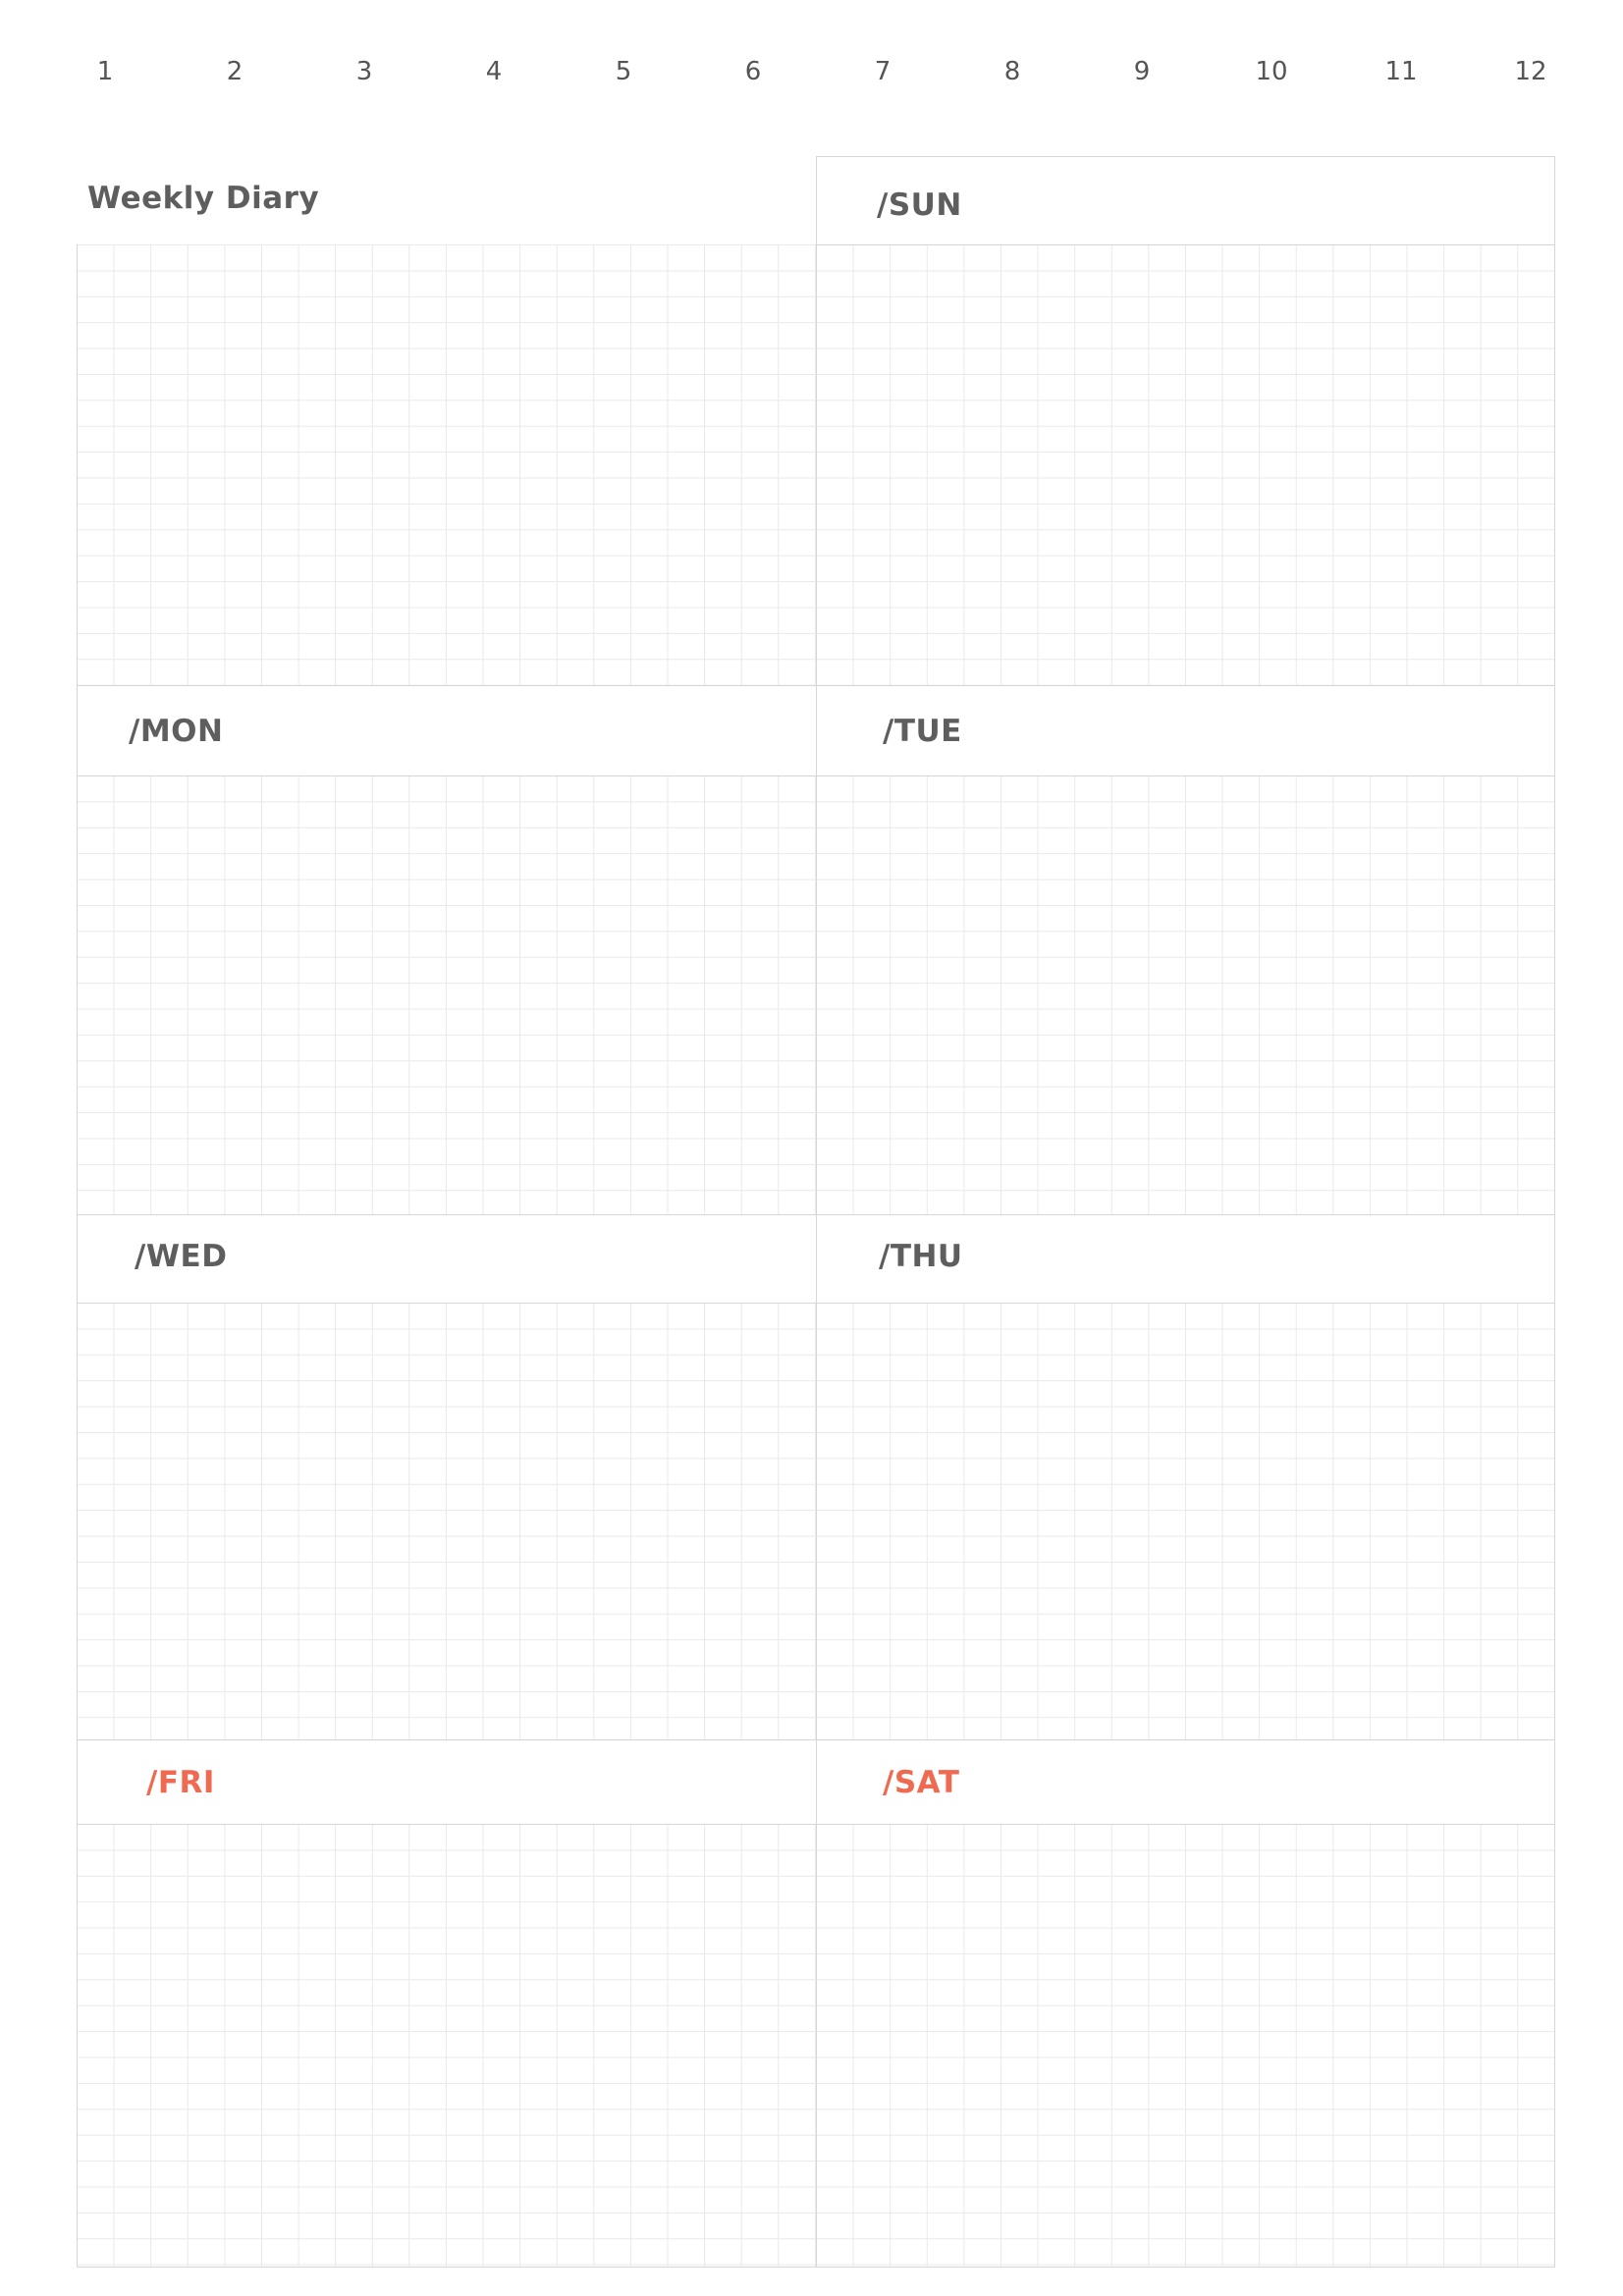 This screenshot has height=2296, width=1623. Describe the element at coordinates (623, 71) in the screenshot. I see `month-number: 5` at that location.